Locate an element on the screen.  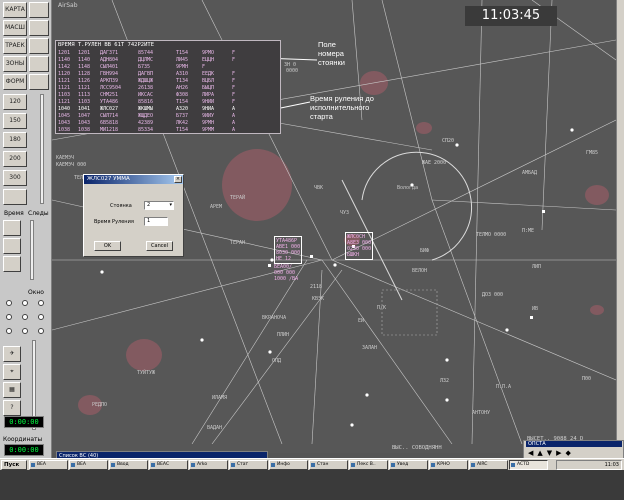
tool-icon-button: ✈ is located at coordinates (12, 354).